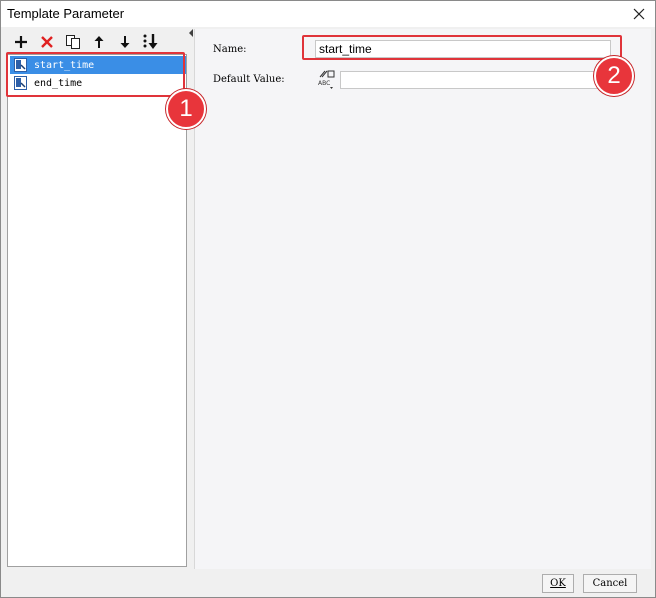 The height and width of the screenshot is (598, 656). Describe the element at coordinates (324, 83) in the screenshot. I see `svg-text: ABC` at that location.